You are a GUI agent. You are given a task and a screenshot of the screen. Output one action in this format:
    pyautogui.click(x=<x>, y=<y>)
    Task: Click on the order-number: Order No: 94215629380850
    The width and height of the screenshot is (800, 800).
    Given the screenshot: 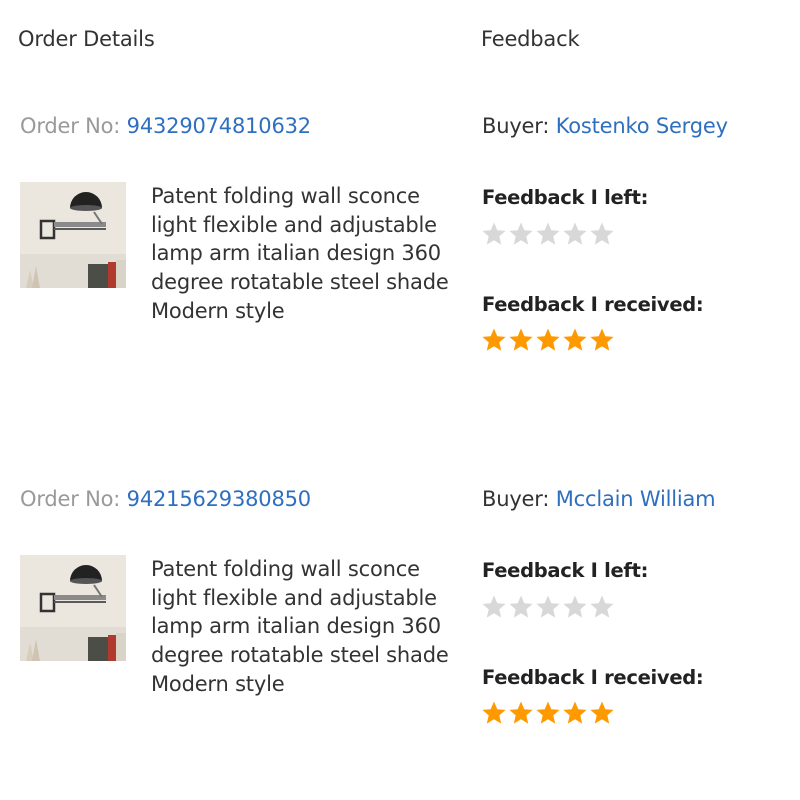 What is the action you would take?
    pyautogui.click(x=165, y=499)
    